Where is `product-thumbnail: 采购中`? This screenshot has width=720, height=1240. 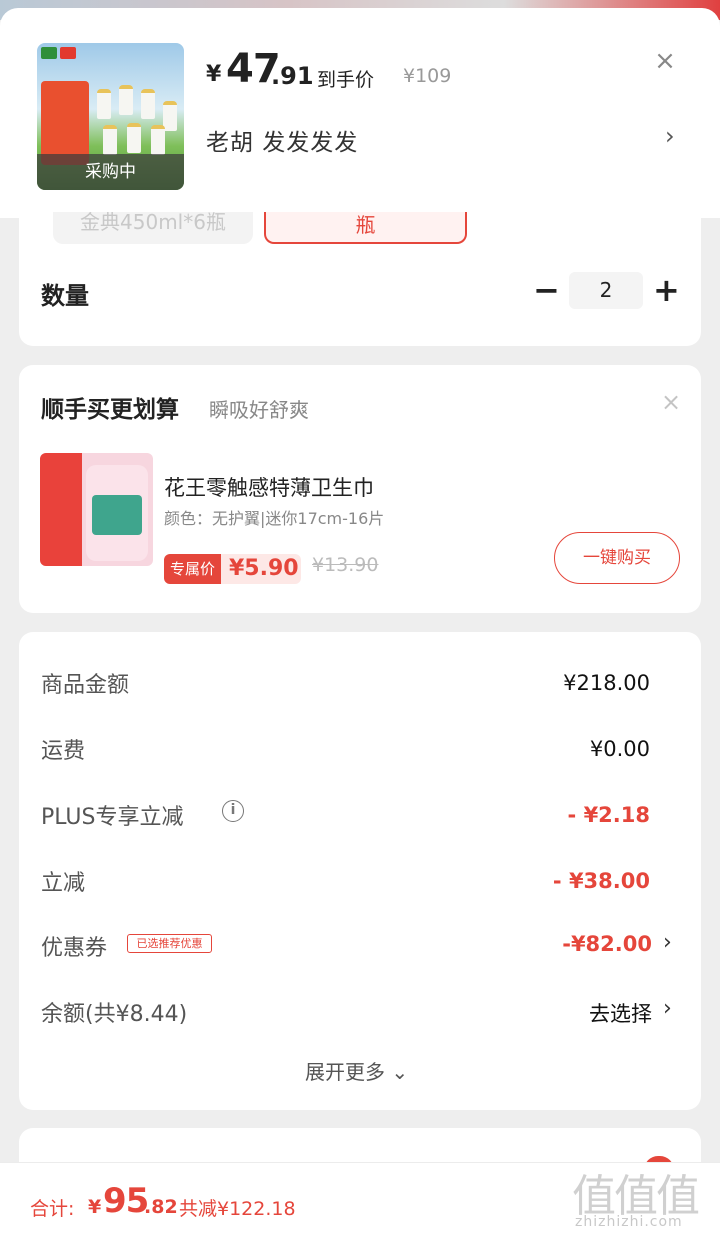 product-thumbnail: 采购中 is located at coordinates (110, 116).